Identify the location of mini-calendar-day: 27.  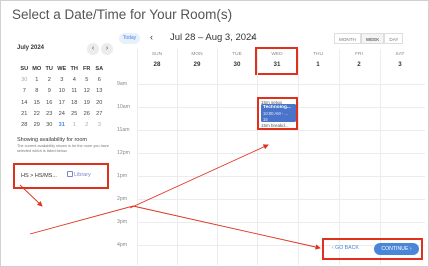
(99, 114).